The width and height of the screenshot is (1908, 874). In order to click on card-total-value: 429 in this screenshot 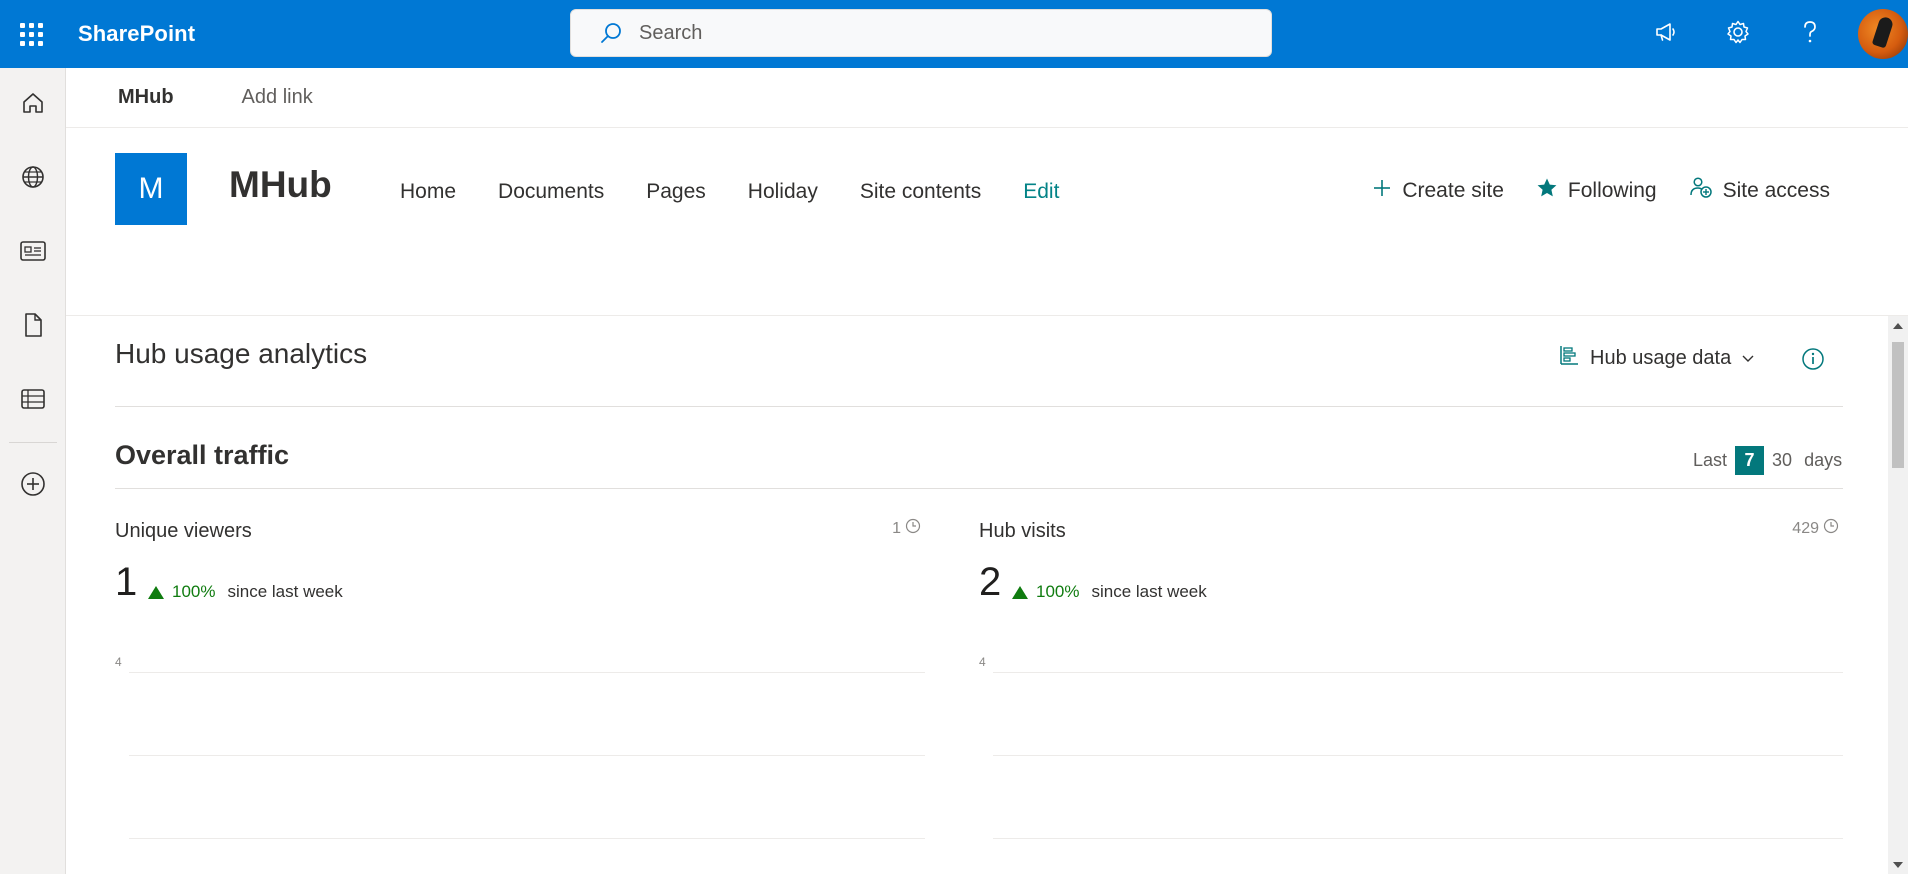, I will do `click(1805, 528)`.